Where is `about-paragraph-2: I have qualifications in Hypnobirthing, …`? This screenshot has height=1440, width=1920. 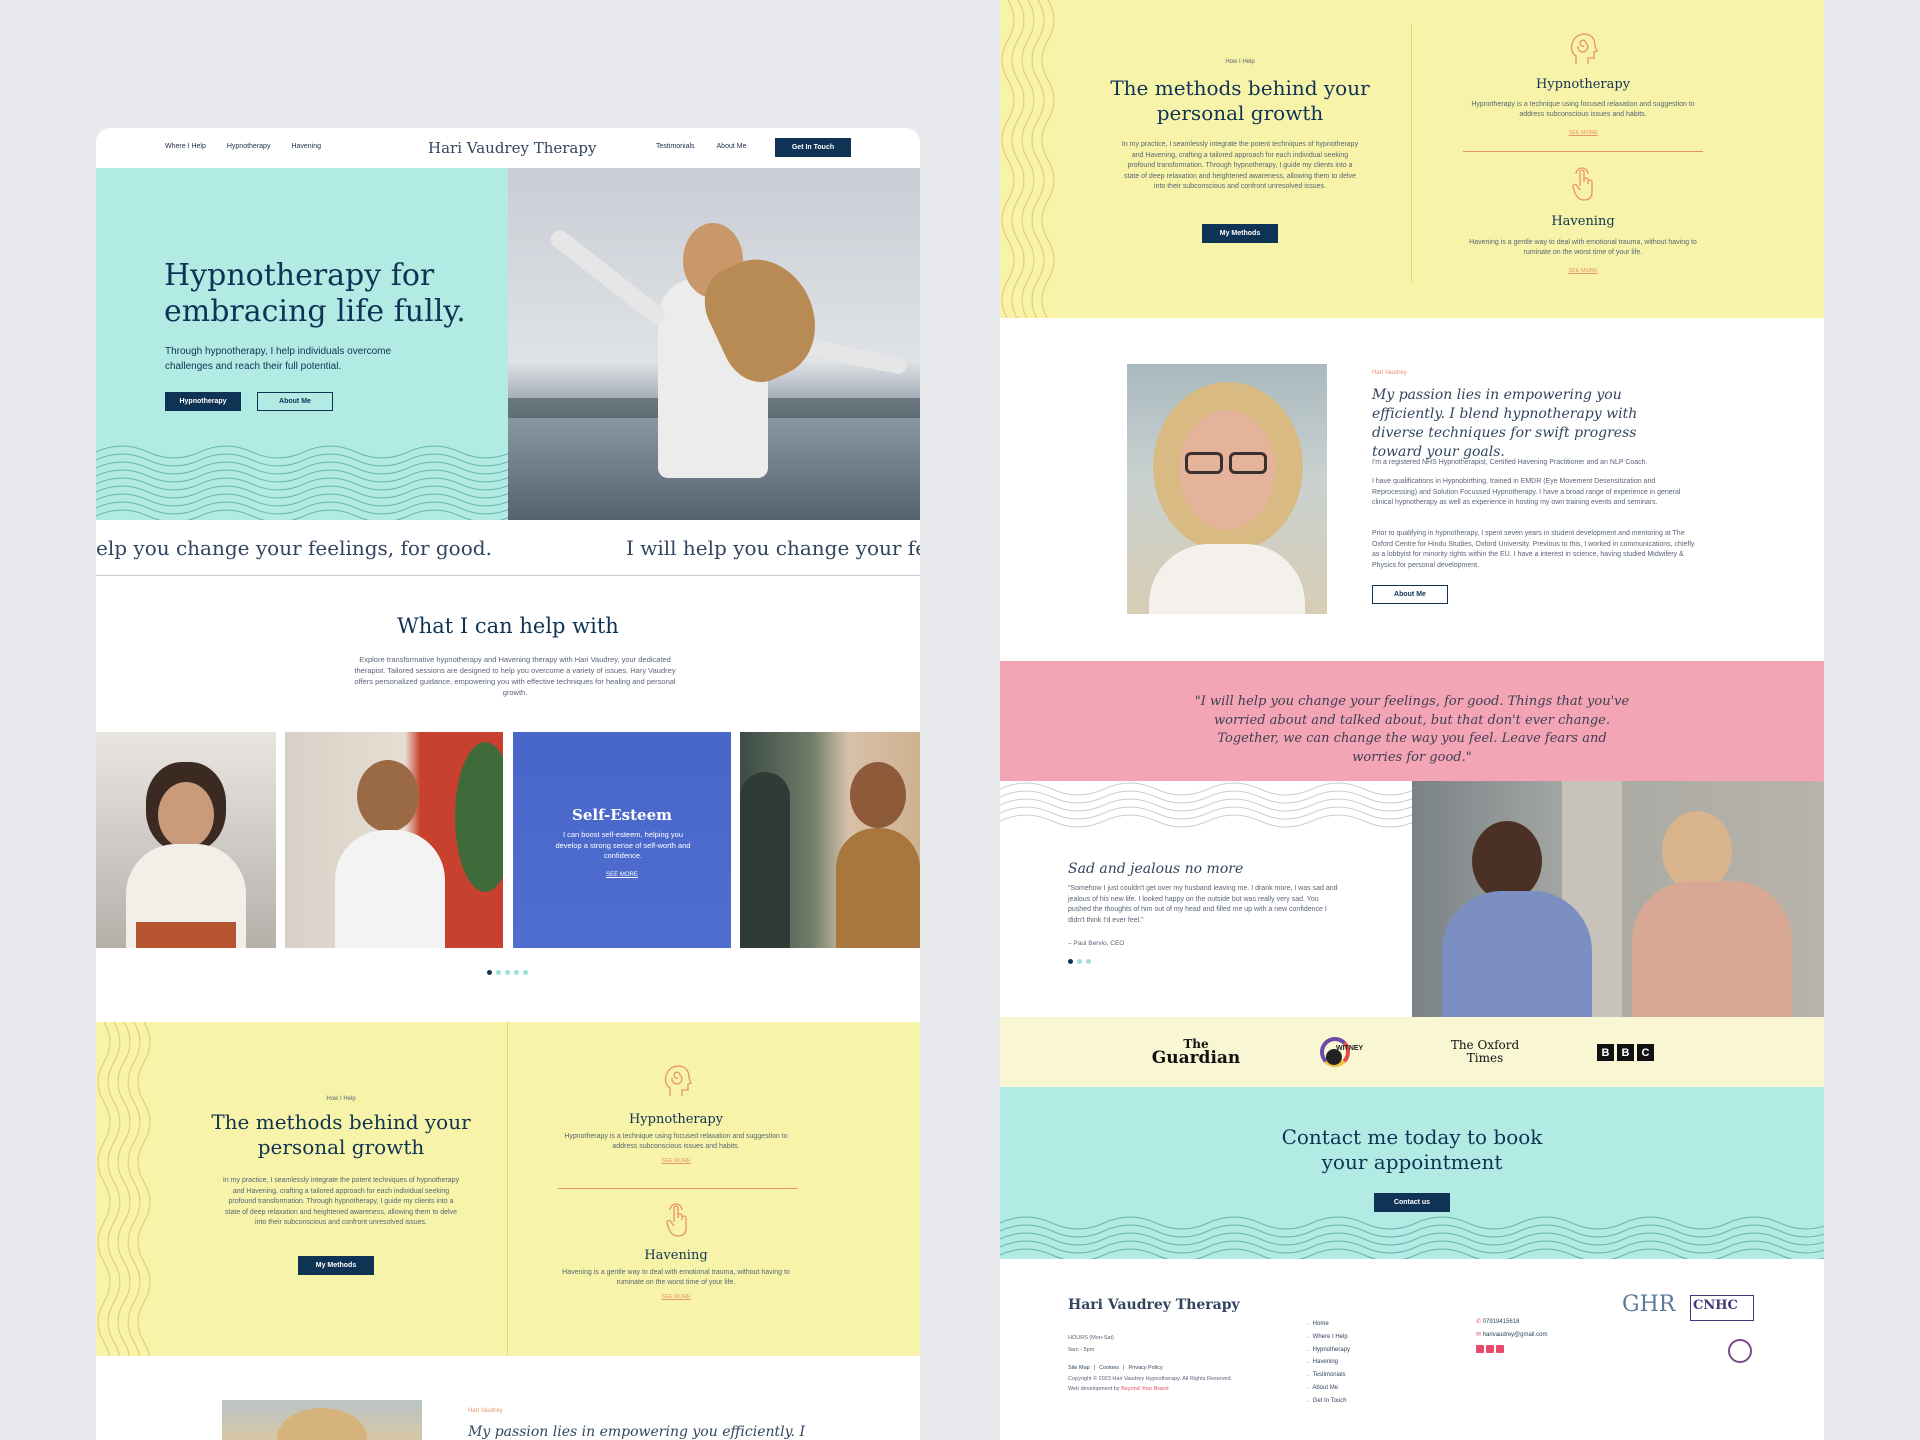 about-paragraph-2: I have qualifications in Hypnobirthing, … is located at coordinates (1526, 492).